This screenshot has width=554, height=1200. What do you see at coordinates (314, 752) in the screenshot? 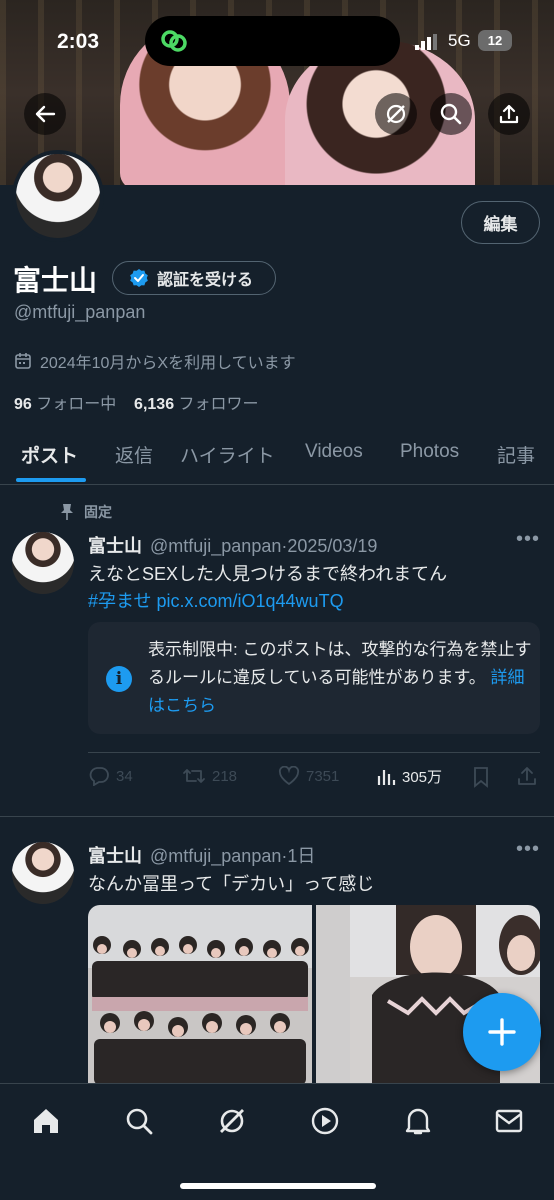
I see `post-divider` at bounding box center [314, 752].